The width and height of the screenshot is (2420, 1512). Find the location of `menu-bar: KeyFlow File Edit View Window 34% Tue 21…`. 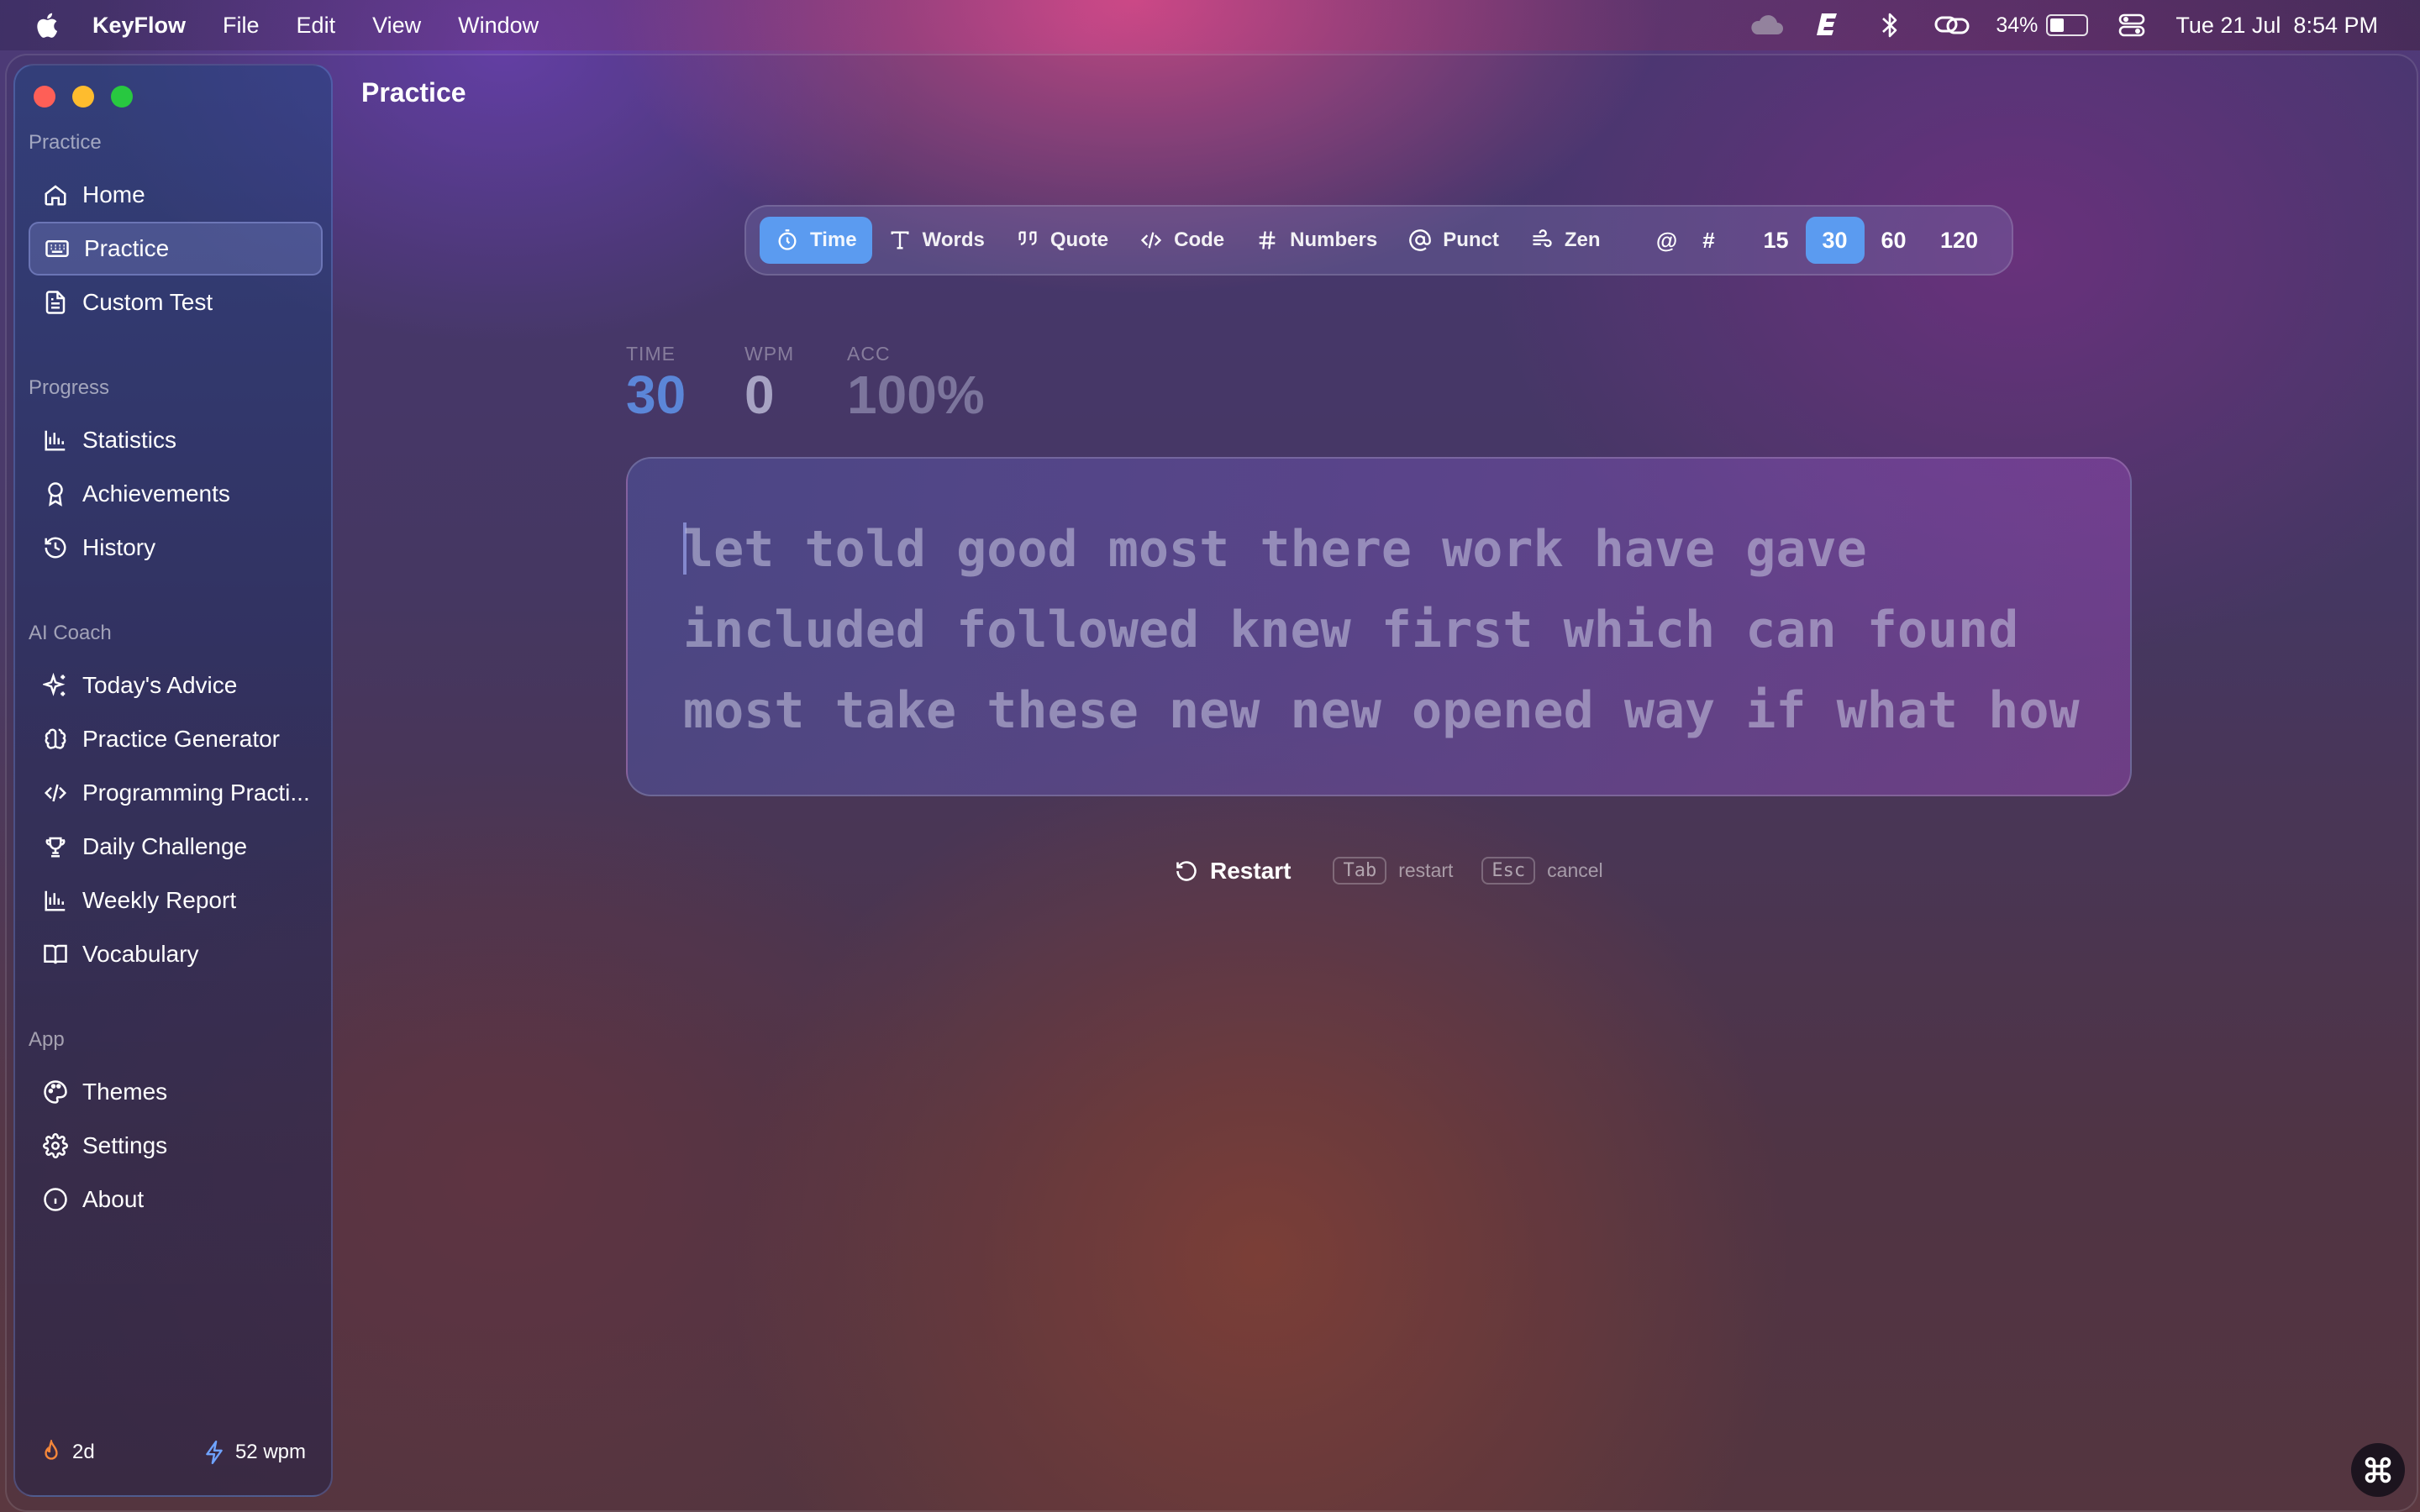

menu-bar: KeyFlow File Edit View Window 34% Tue 21… is located at coordinates (1210, 25).